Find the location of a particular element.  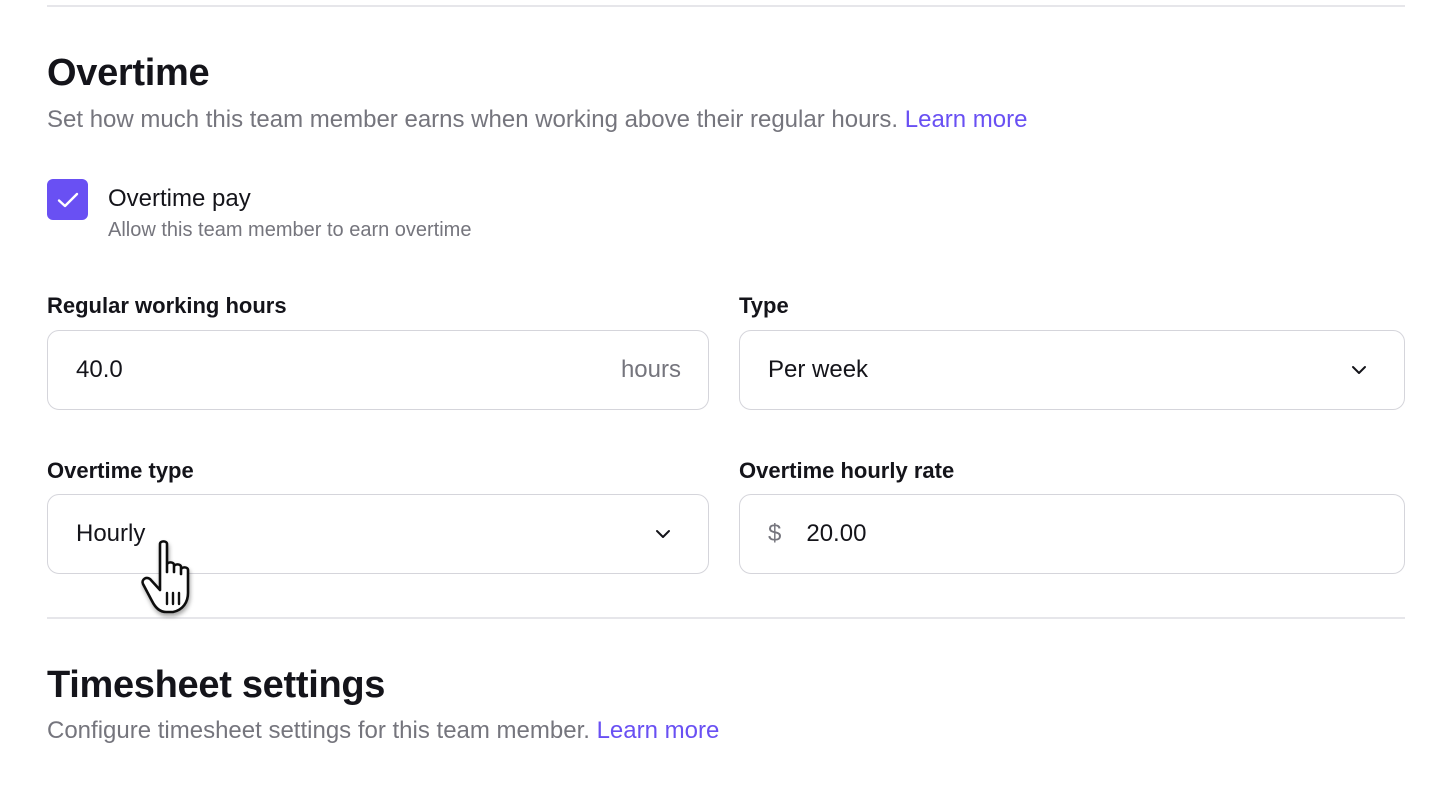

overtime-type-select: Hourly is located at coordinates (378, 534).